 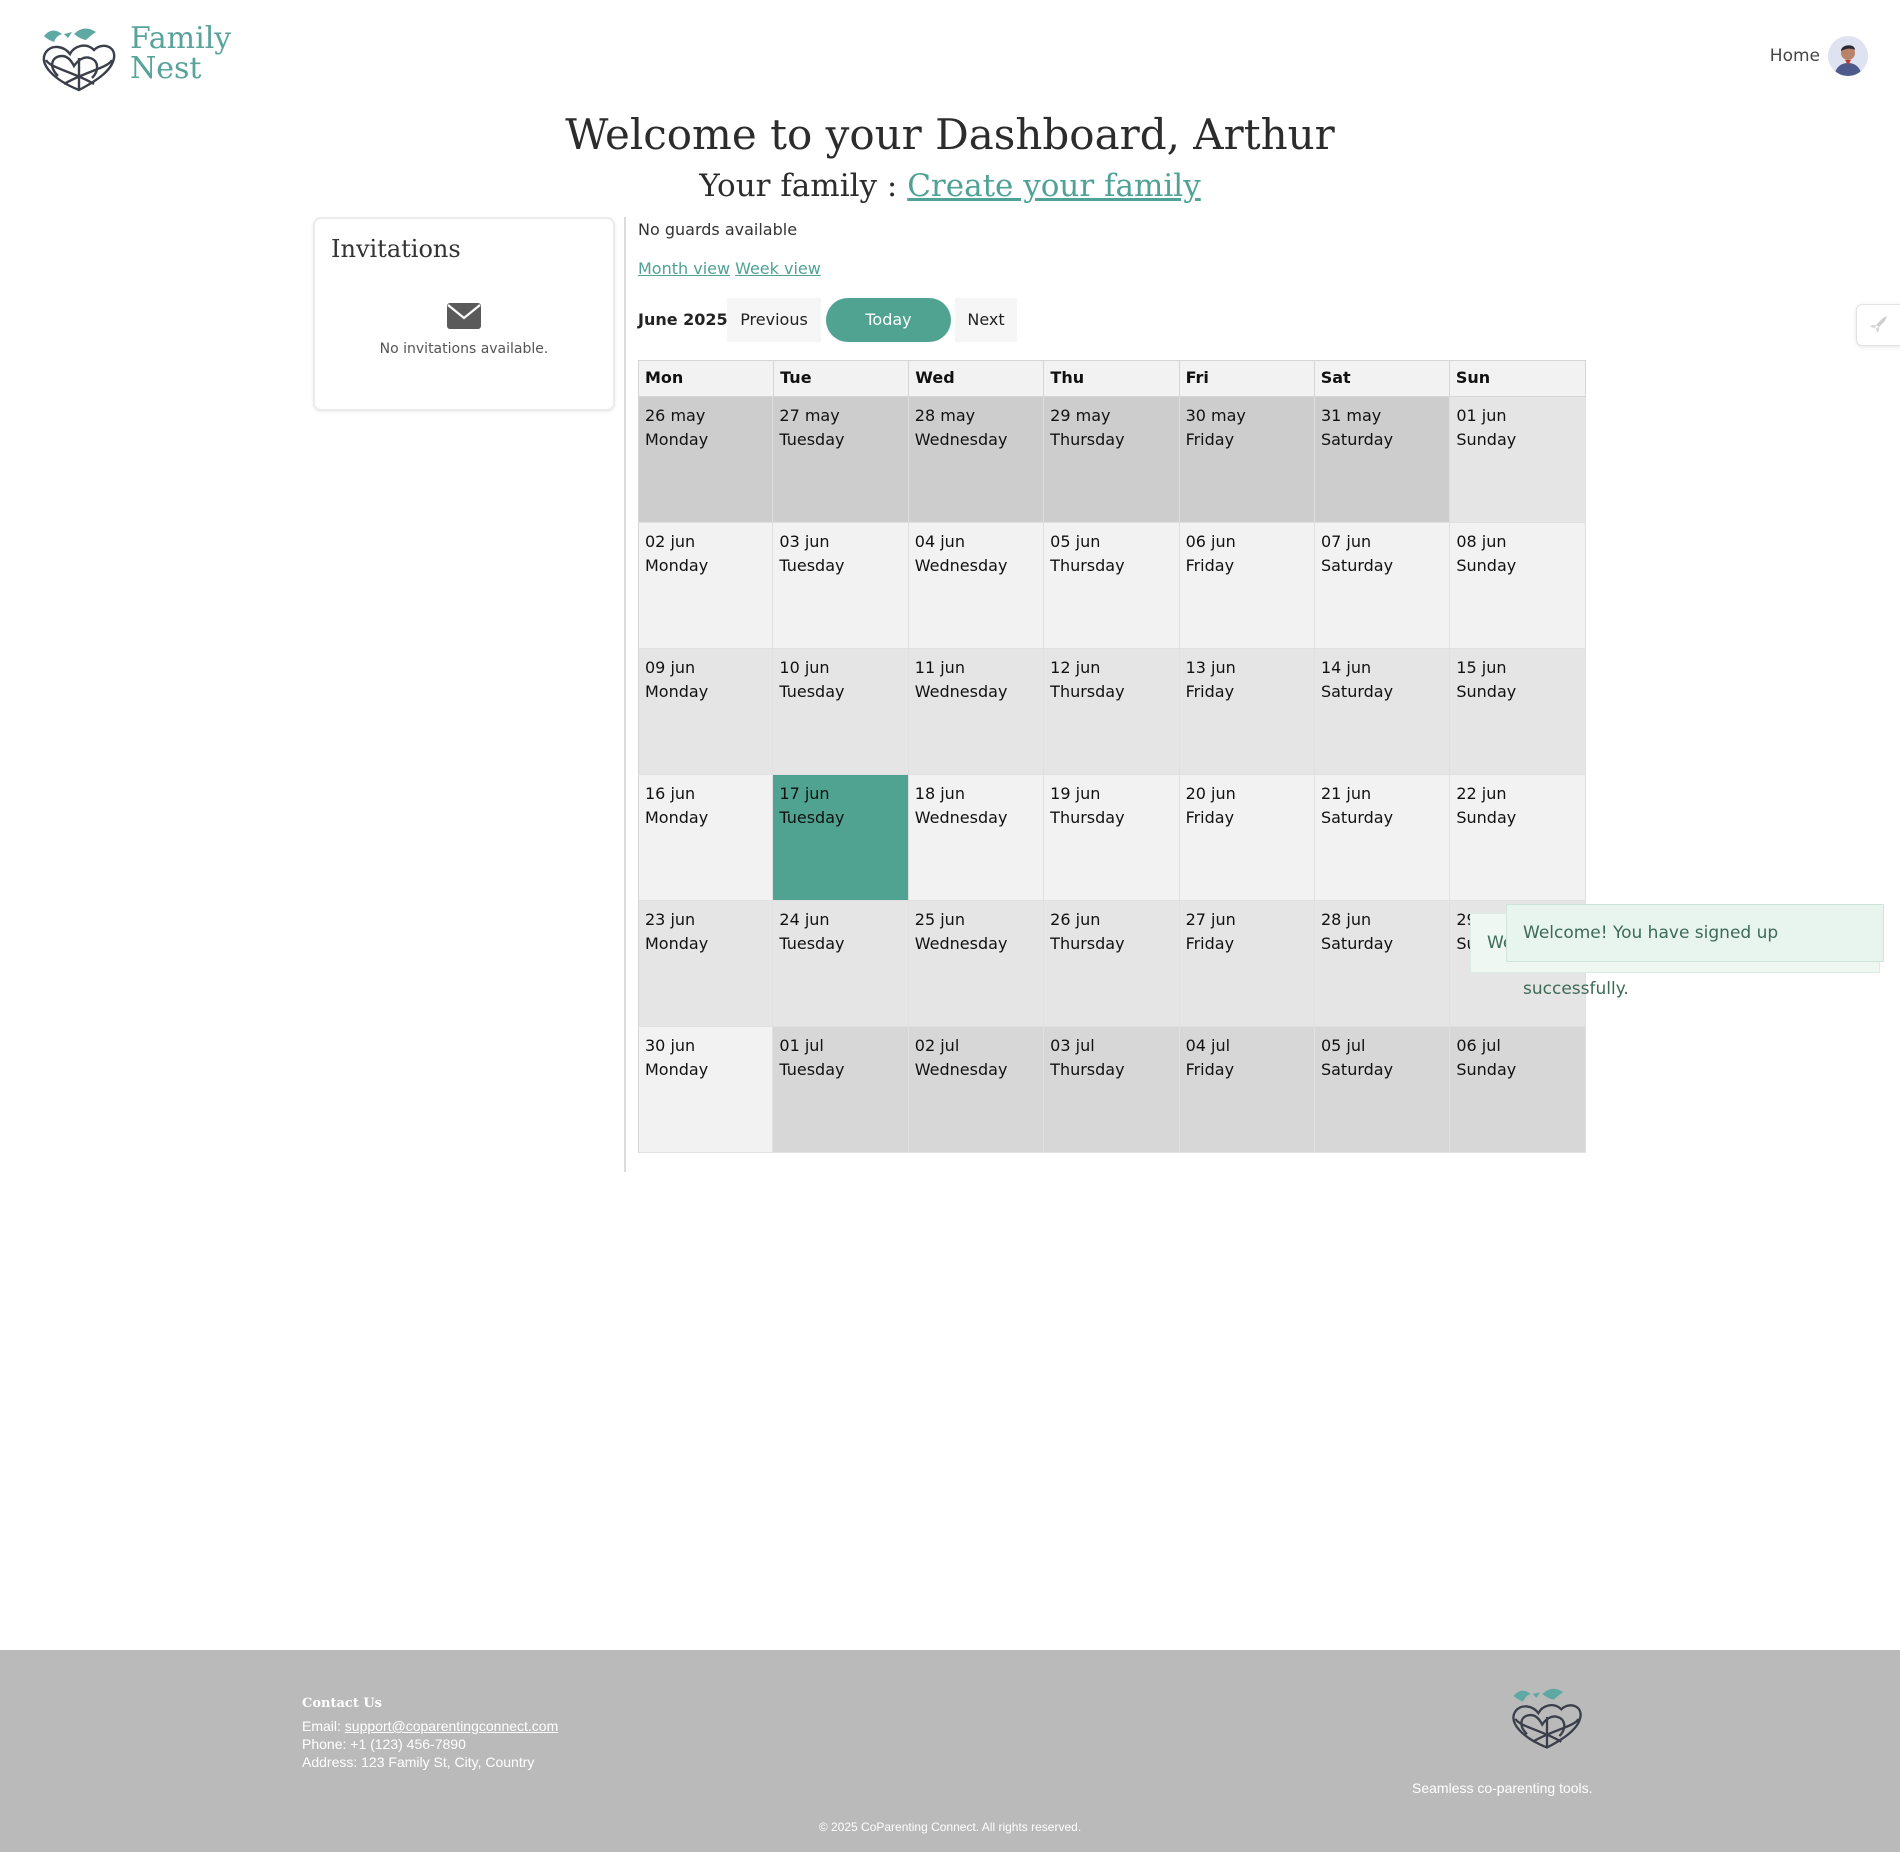 What do you see at coordinates (683, 319) in the screenshot?
I see `calendar-month-label: June 2025` at bounding box center [683, 319].